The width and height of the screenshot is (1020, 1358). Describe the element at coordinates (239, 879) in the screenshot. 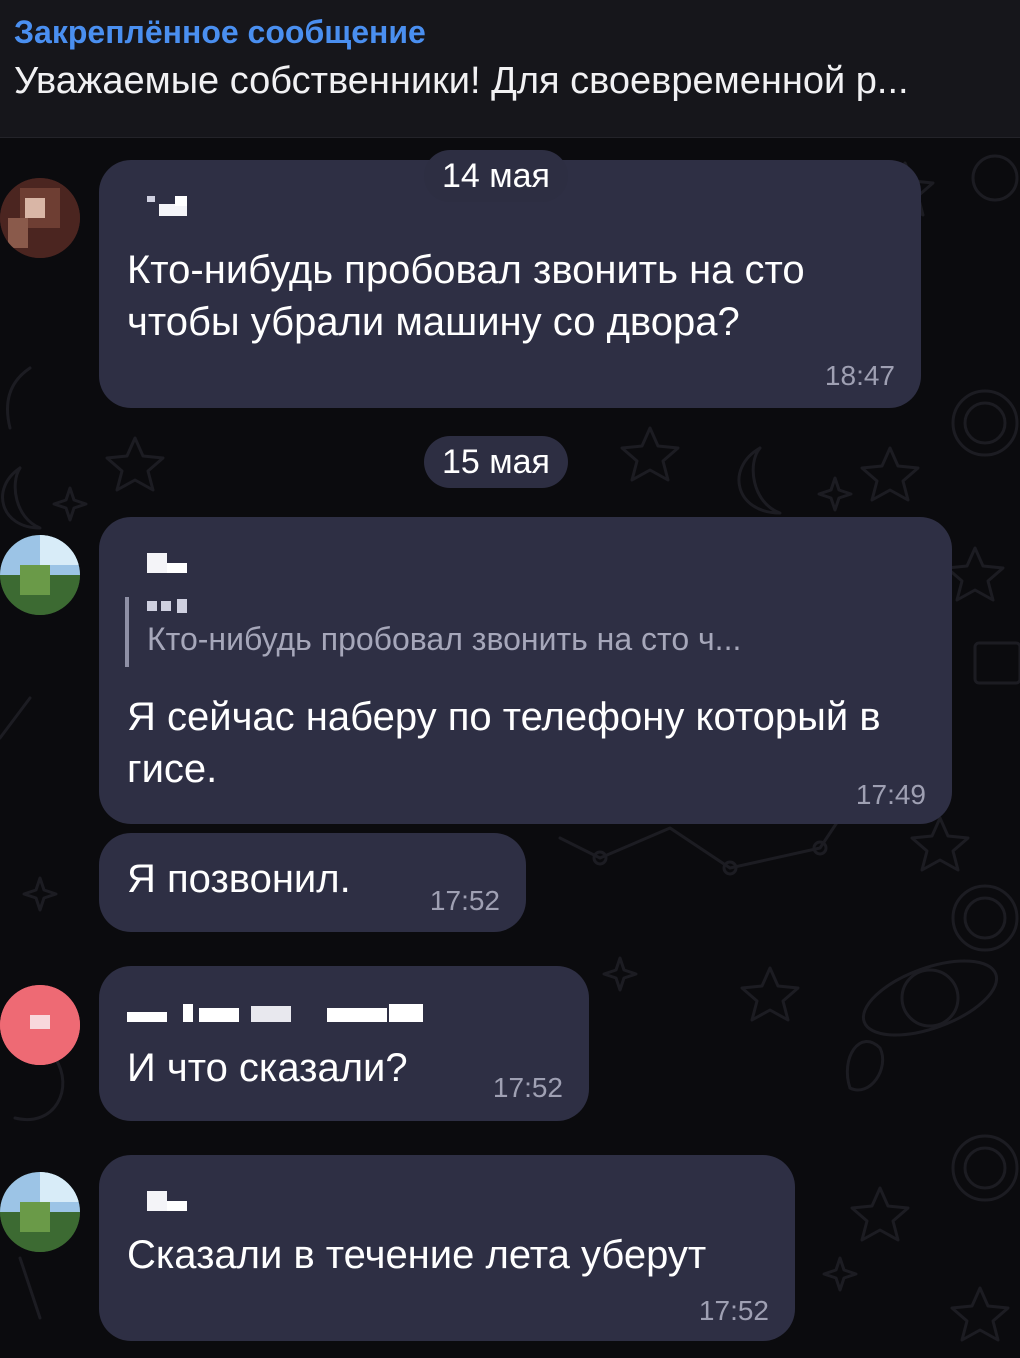

I see `message-text: Я позвонил.` at that location.